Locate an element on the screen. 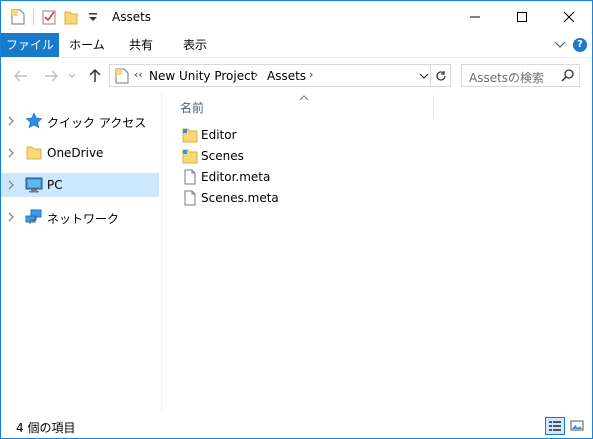 Image resolution: width=593 pixels, height=439 pixels. column-header-name: 名前 is located at coordinates (192, 107).